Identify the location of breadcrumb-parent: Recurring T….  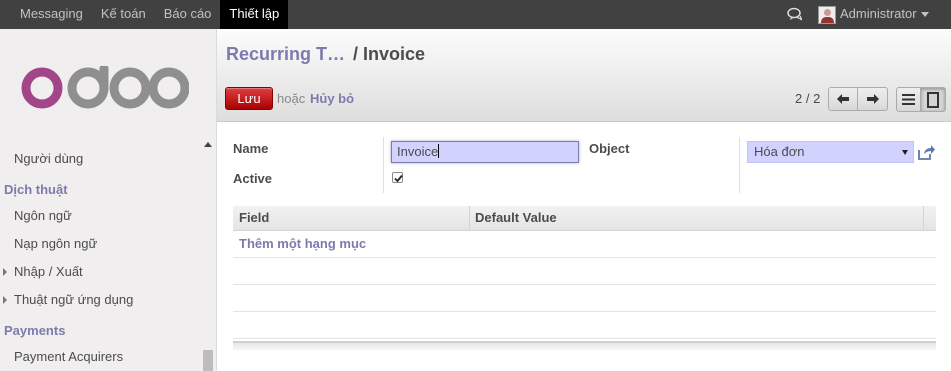
(285, 54).